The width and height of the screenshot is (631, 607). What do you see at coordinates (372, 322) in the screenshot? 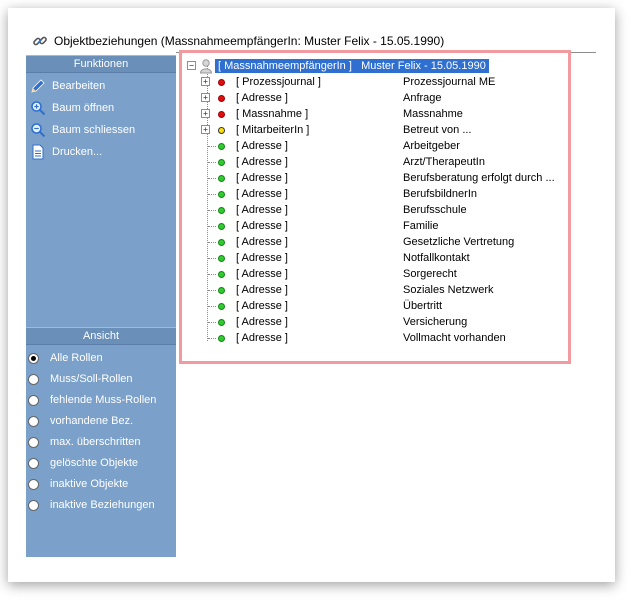
I see `tree-node: [ Adresse ] Versicherung` at bounding box center [372, 322].